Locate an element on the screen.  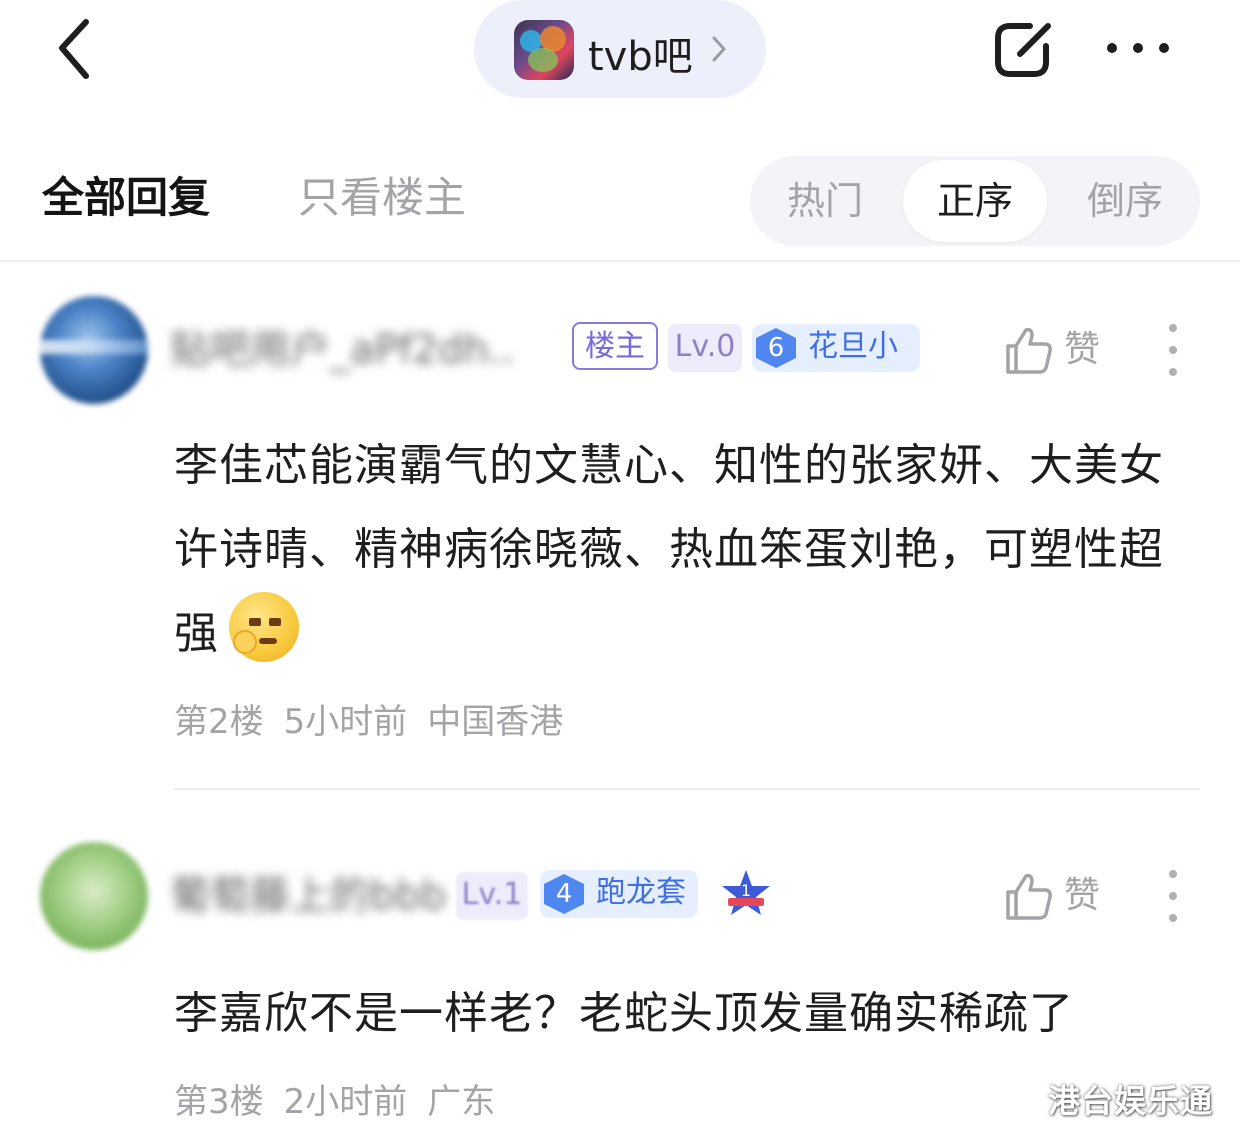
floor-number: 第2楼 is located at coordinates (219, 722).